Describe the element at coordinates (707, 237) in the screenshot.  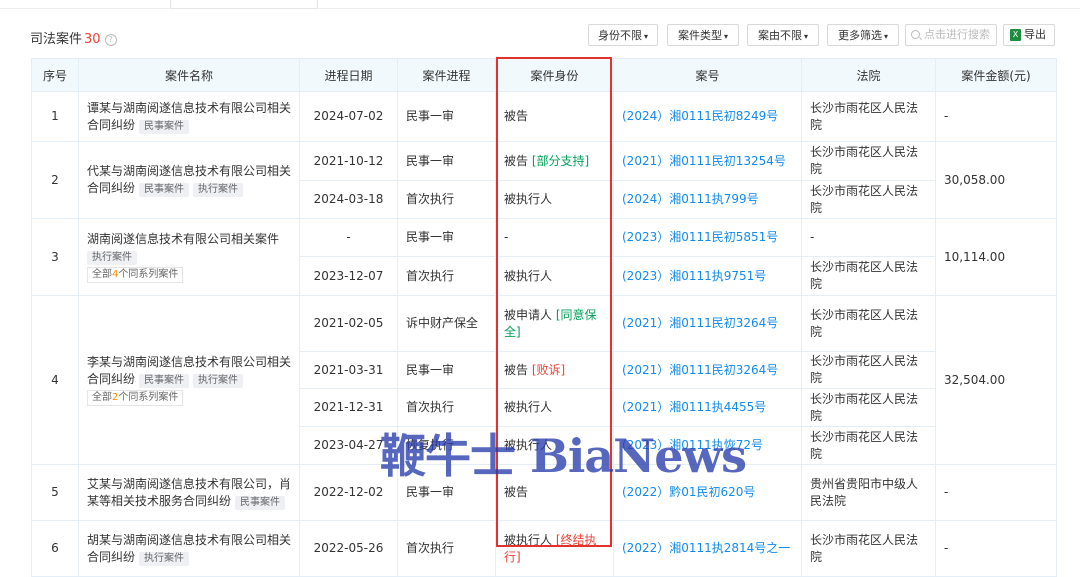
I see `case-number-link: (2023）湘0111民初5851号` at that location.